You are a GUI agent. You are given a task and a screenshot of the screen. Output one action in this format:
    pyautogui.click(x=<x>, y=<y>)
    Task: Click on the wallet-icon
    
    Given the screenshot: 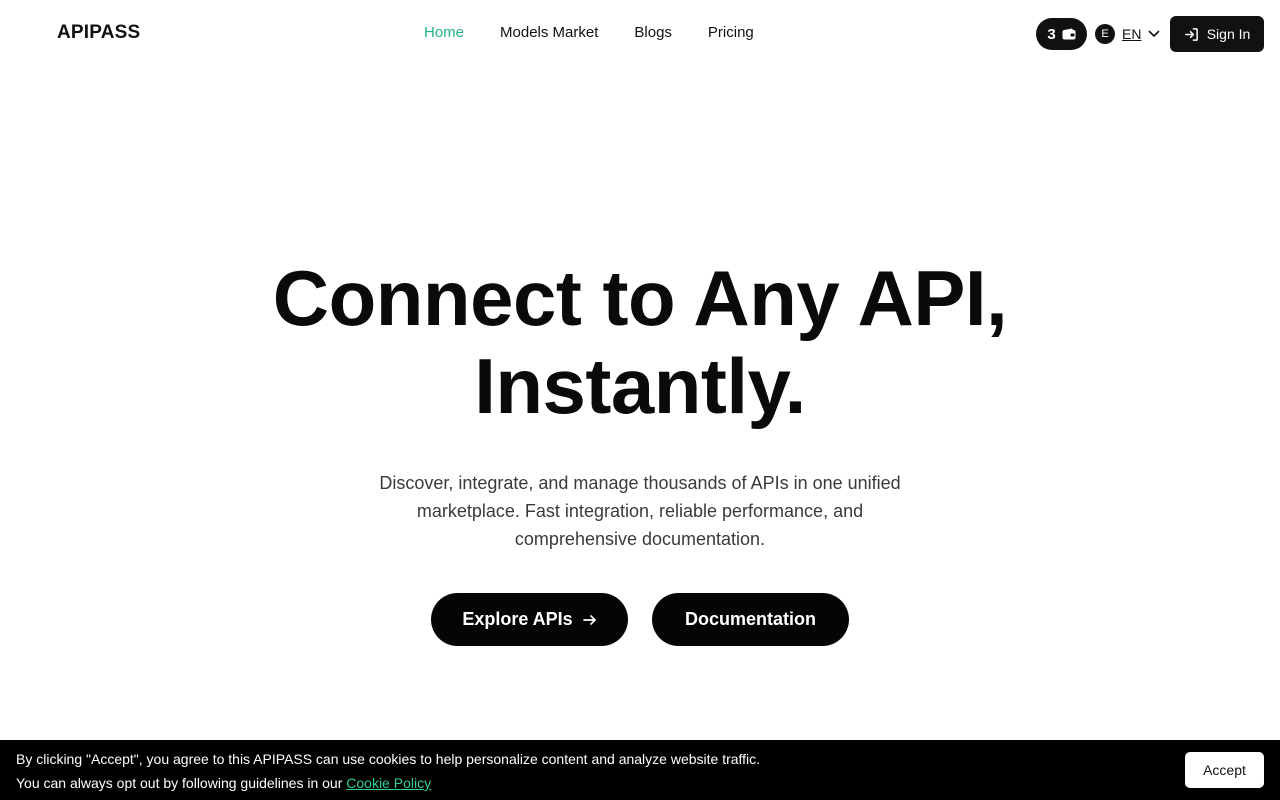 What is the action you would take?
    pyautogui.click(x=1069, y=34)
    